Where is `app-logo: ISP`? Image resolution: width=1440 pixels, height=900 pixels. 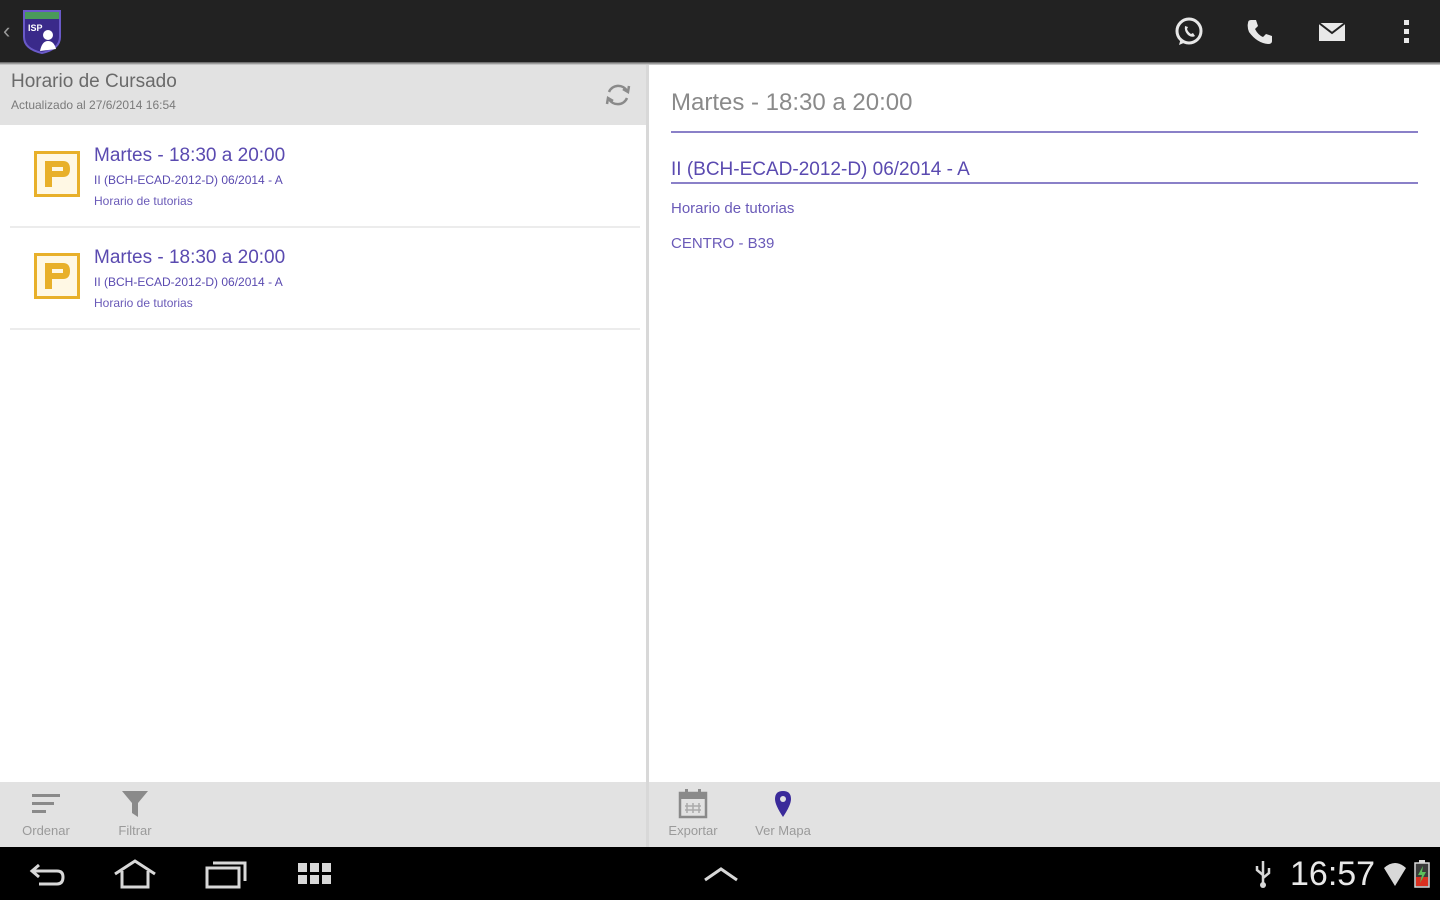
app-logo: ISP is located at coordinates (42, 32).